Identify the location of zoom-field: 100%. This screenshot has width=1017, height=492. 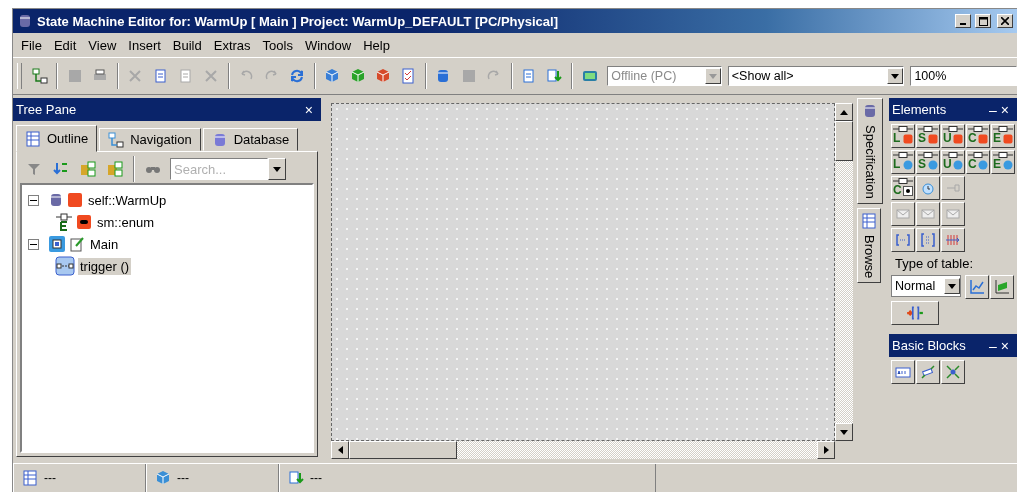
(963, 76).